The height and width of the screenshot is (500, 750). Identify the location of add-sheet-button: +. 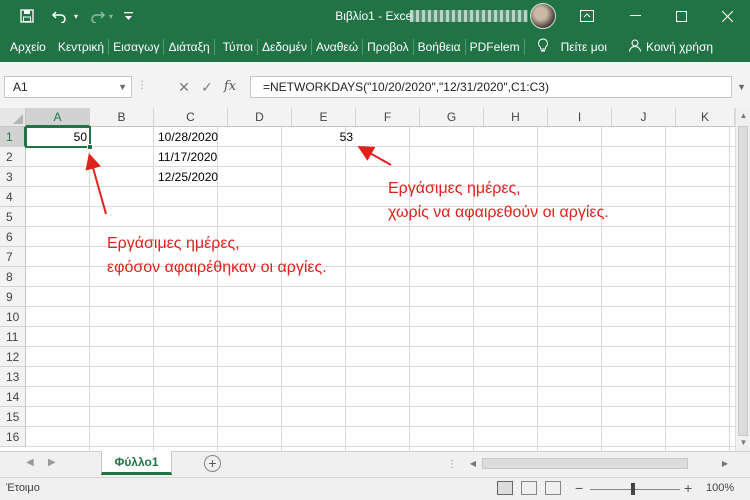
(212, 463).